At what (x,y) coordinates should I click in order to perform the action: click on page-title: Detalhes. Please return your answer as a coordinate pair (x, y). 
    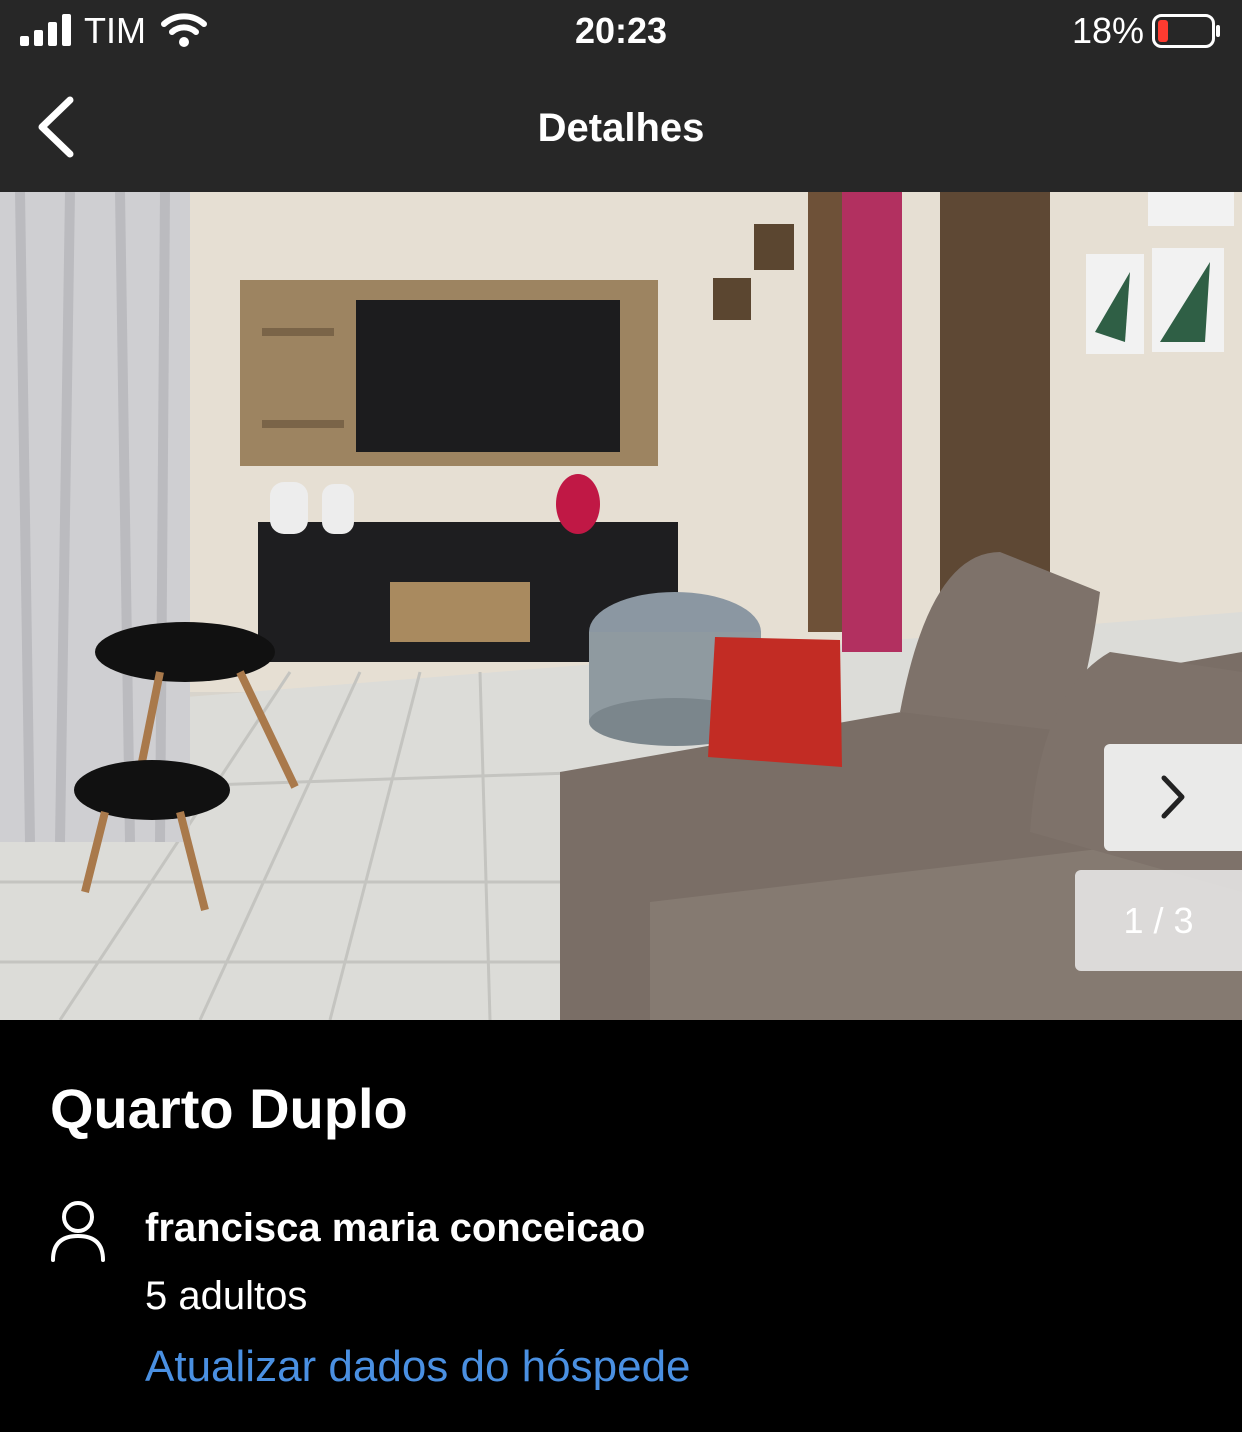
    Looking at the image, I should click on (621, 128).